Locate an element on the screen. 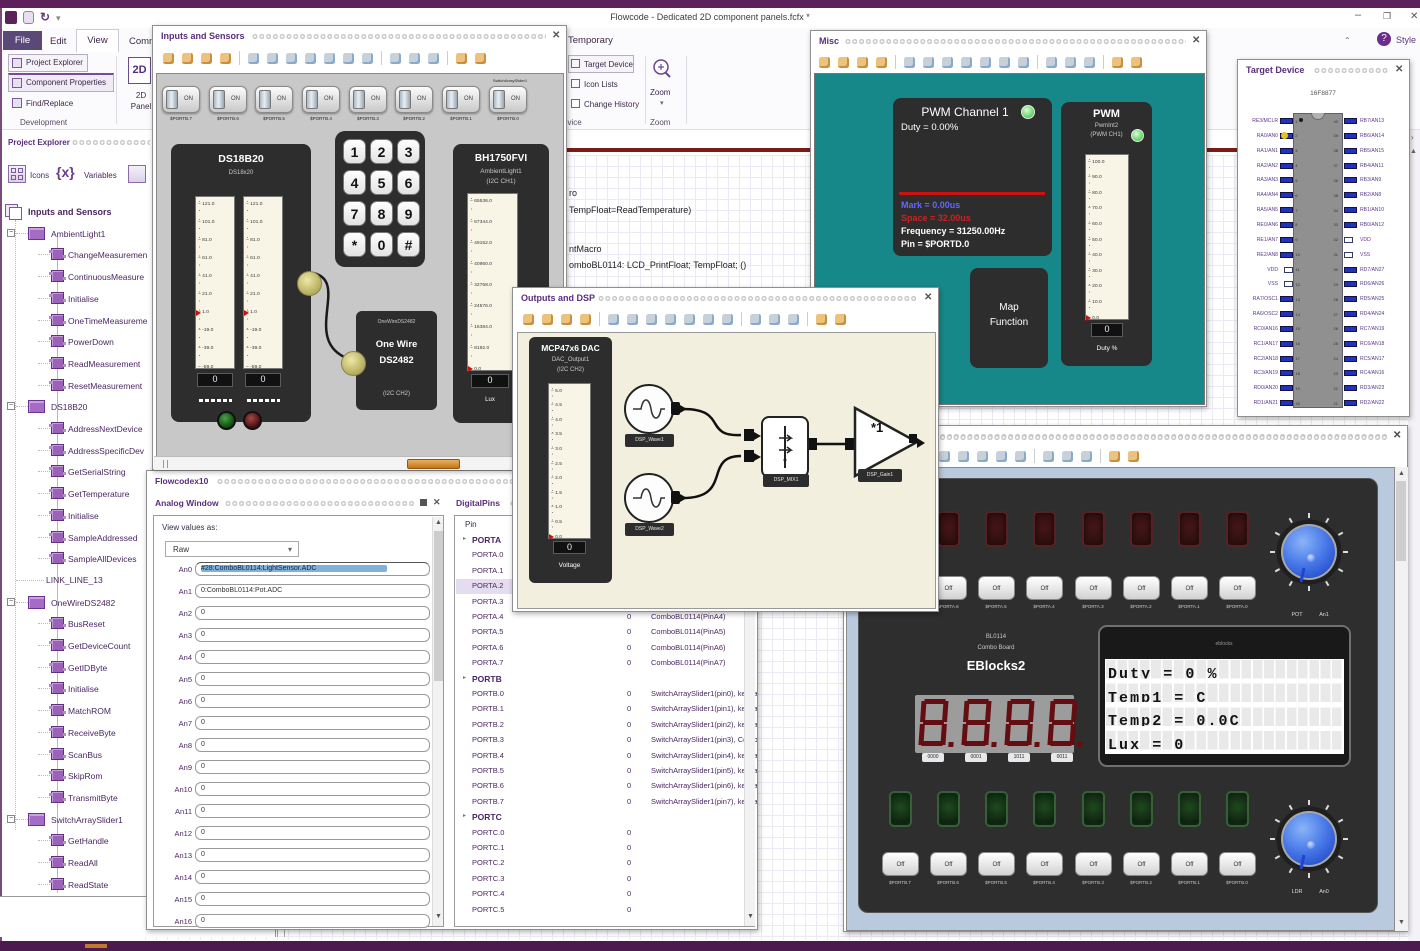  svg-text: *1 is located at coordinates (877, 427).